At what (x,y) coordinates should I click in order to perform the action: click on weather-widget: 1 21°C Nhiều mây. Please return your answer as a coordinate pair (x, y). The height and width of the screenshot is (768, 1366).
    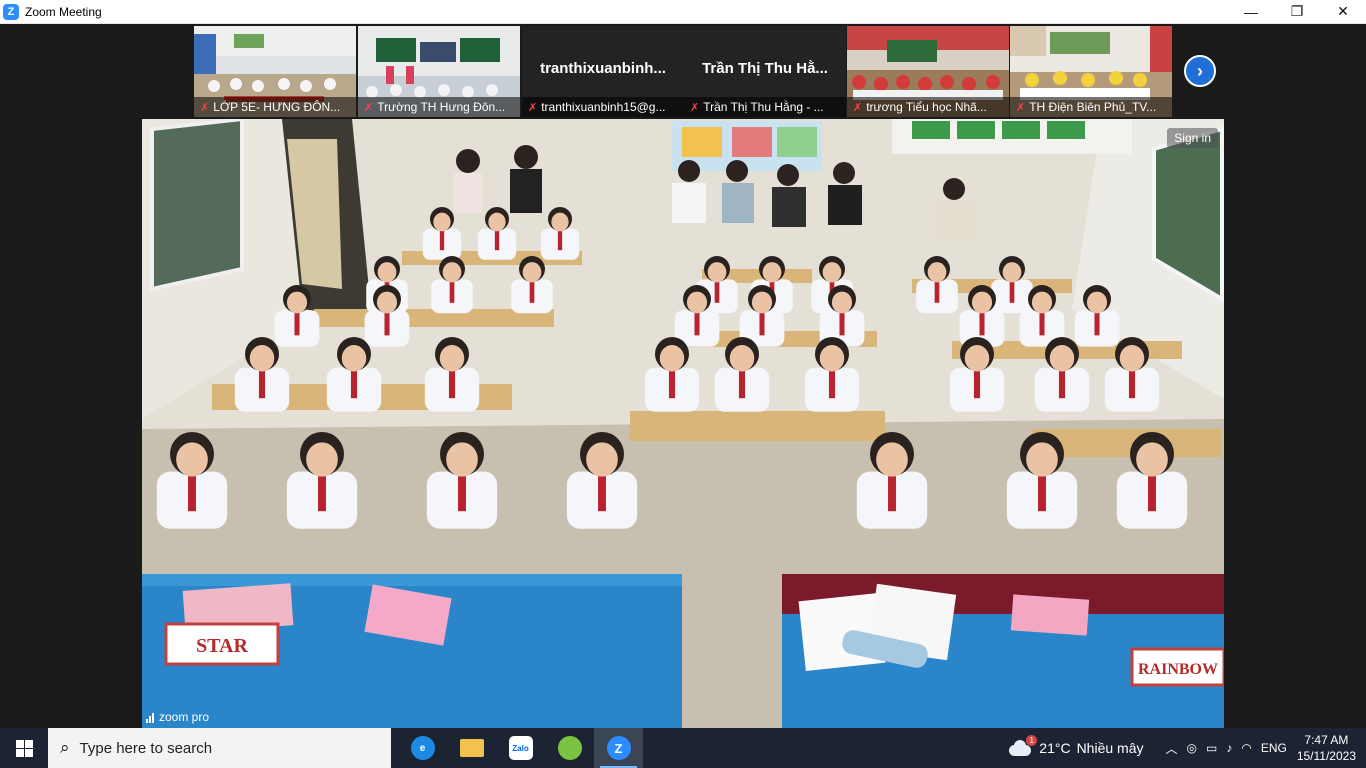
    Looking at the image, I should click on (1075, 746).